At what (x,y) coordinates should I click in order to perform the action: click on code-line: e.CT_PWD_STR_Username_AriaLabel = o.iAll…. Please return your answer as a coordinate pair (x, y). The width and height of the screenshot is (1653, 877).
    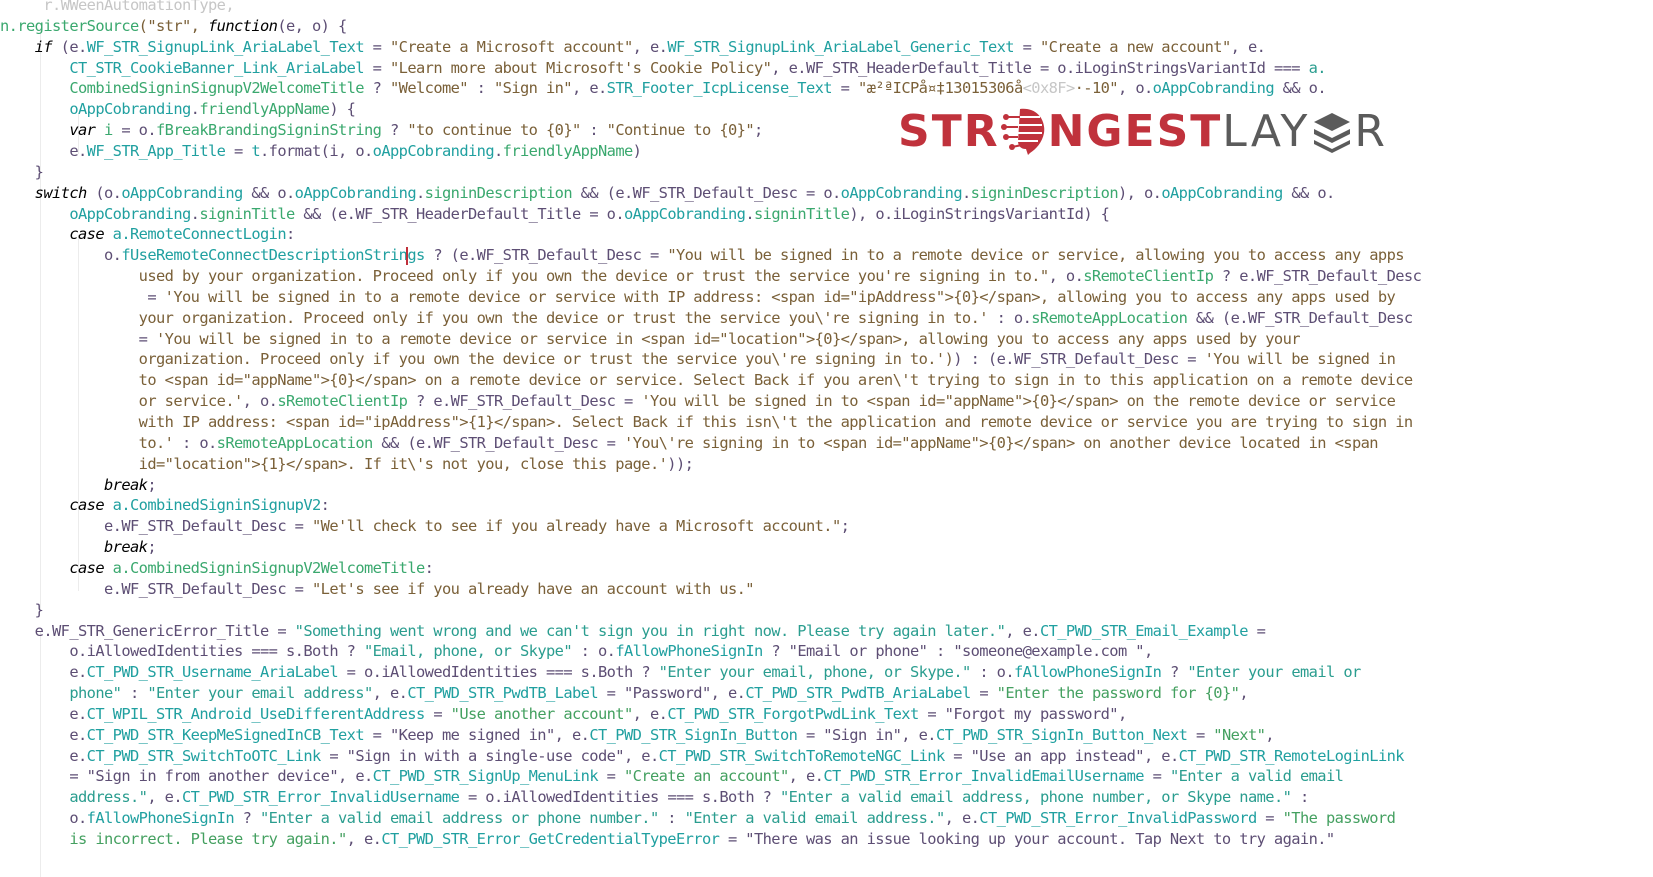
    Looking at the image, I should click on (680, 672).